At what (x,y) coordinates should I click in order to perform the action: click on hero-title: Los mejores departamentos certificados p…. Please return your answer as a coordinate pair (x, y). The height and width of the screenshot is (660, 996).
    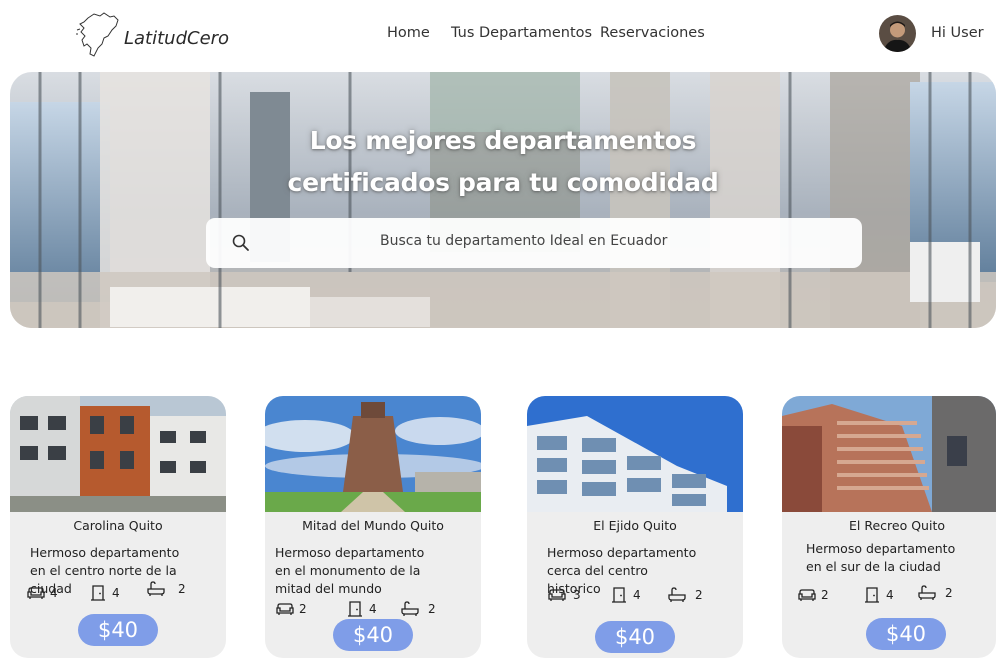
    Looking at the image, I should click on (503, 162).